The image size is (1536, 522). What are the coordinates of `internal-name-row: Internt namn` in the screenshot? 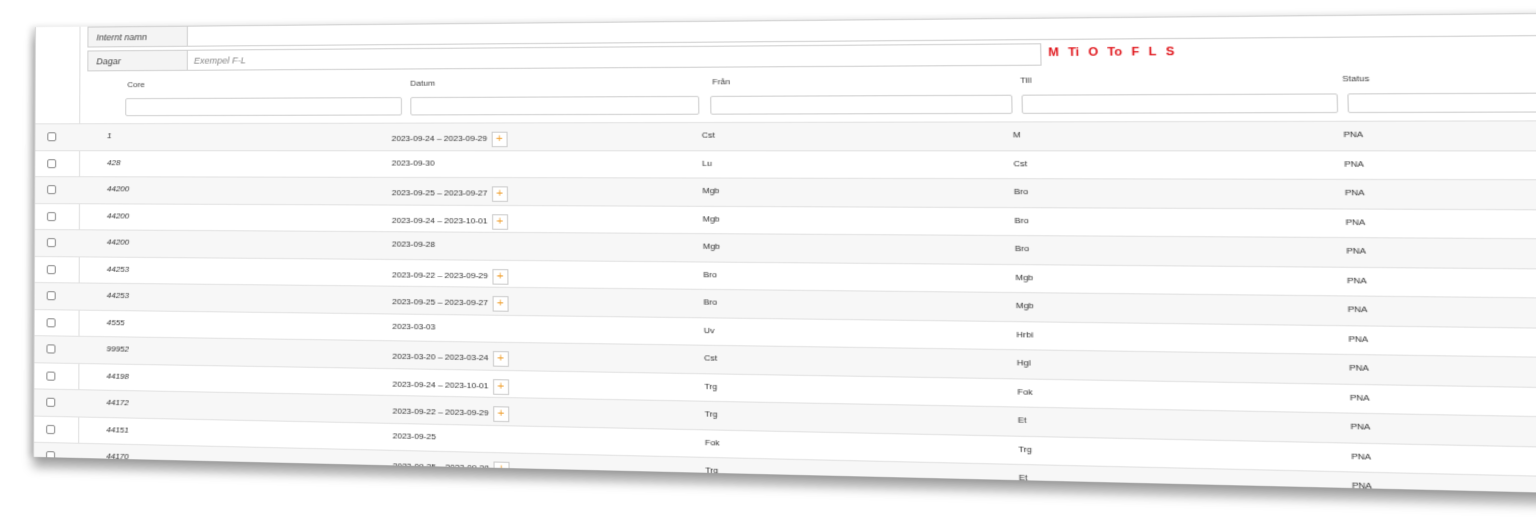 It's located at (811, 30).